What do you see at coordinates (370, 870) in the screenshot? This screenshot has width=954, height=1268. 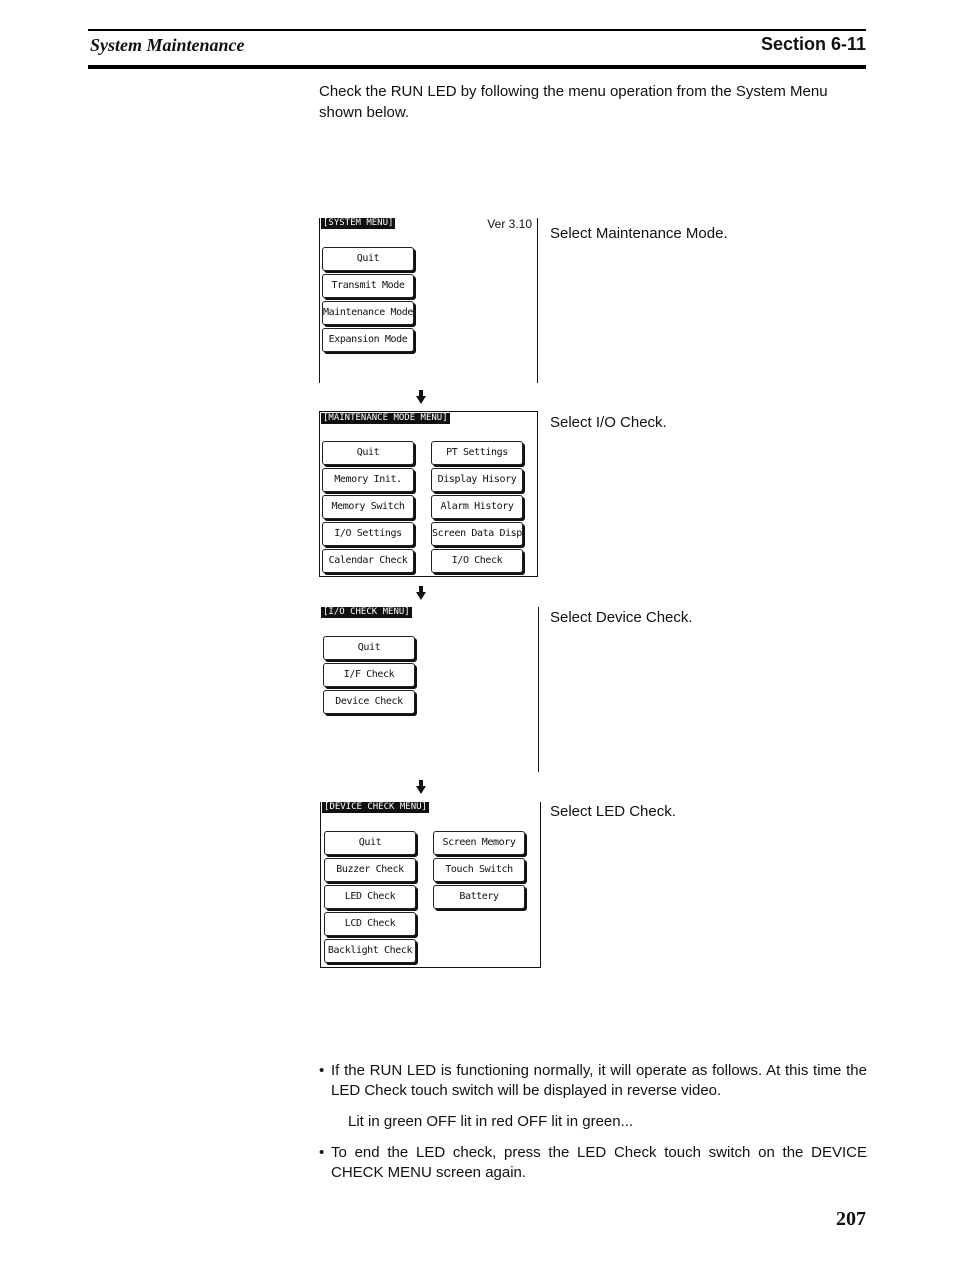 I see `buzzer-check-button: Buzzer Check` at bounding box center [370, 870].